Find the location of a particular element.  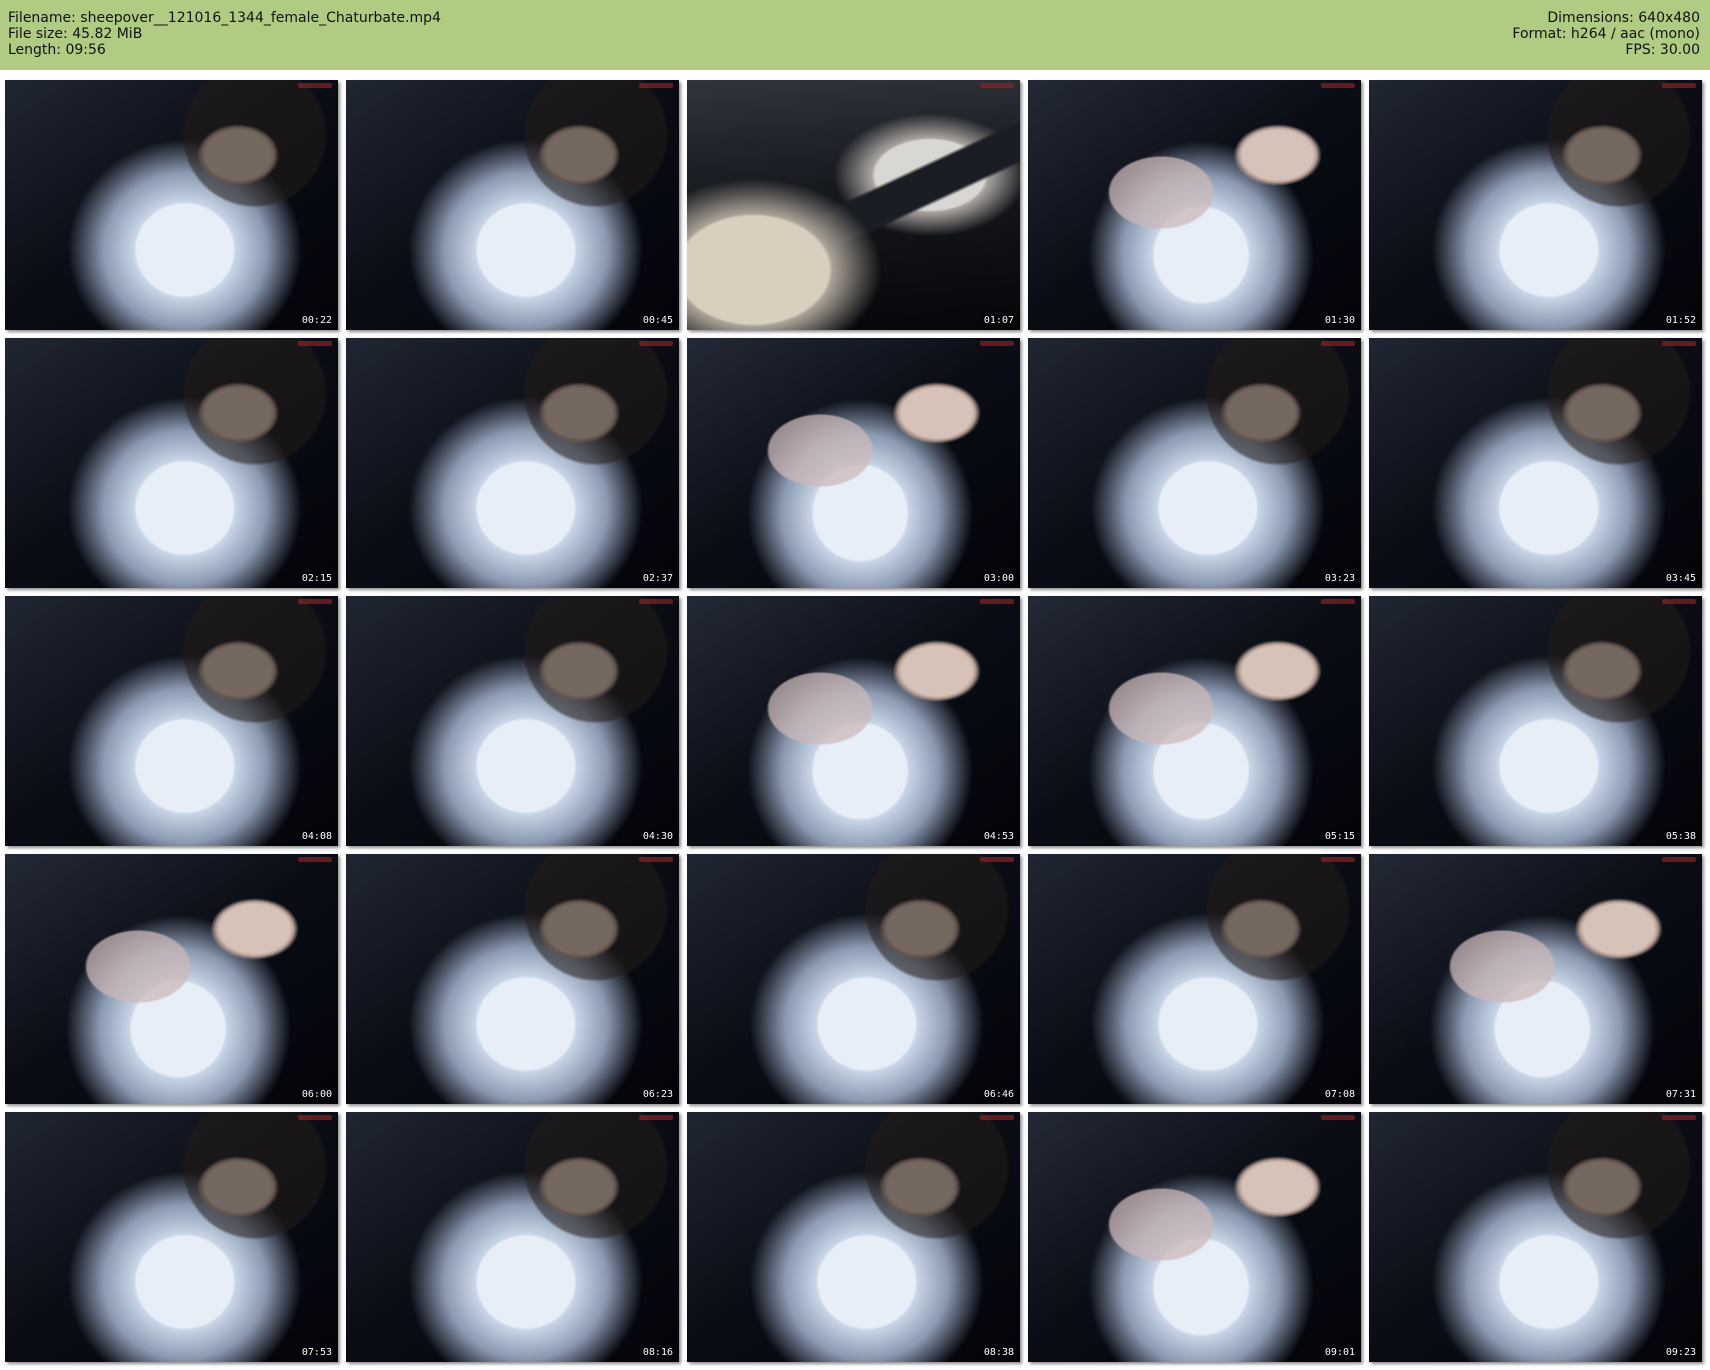

thumbnail-06-00: 06:00 is located at coordinates (171, 979).